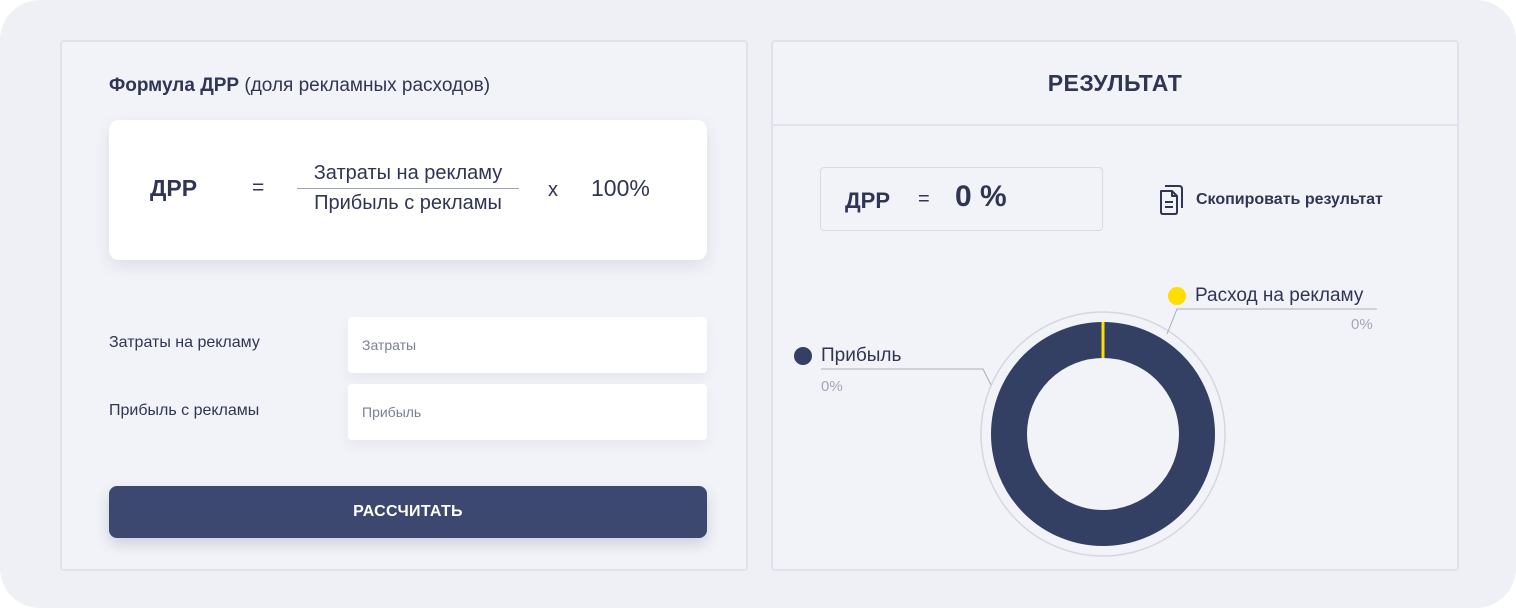  What do you see at coordinates (553, 190) in the screenshot?
I see `formula-times: x` at bounding box center [553, 190].